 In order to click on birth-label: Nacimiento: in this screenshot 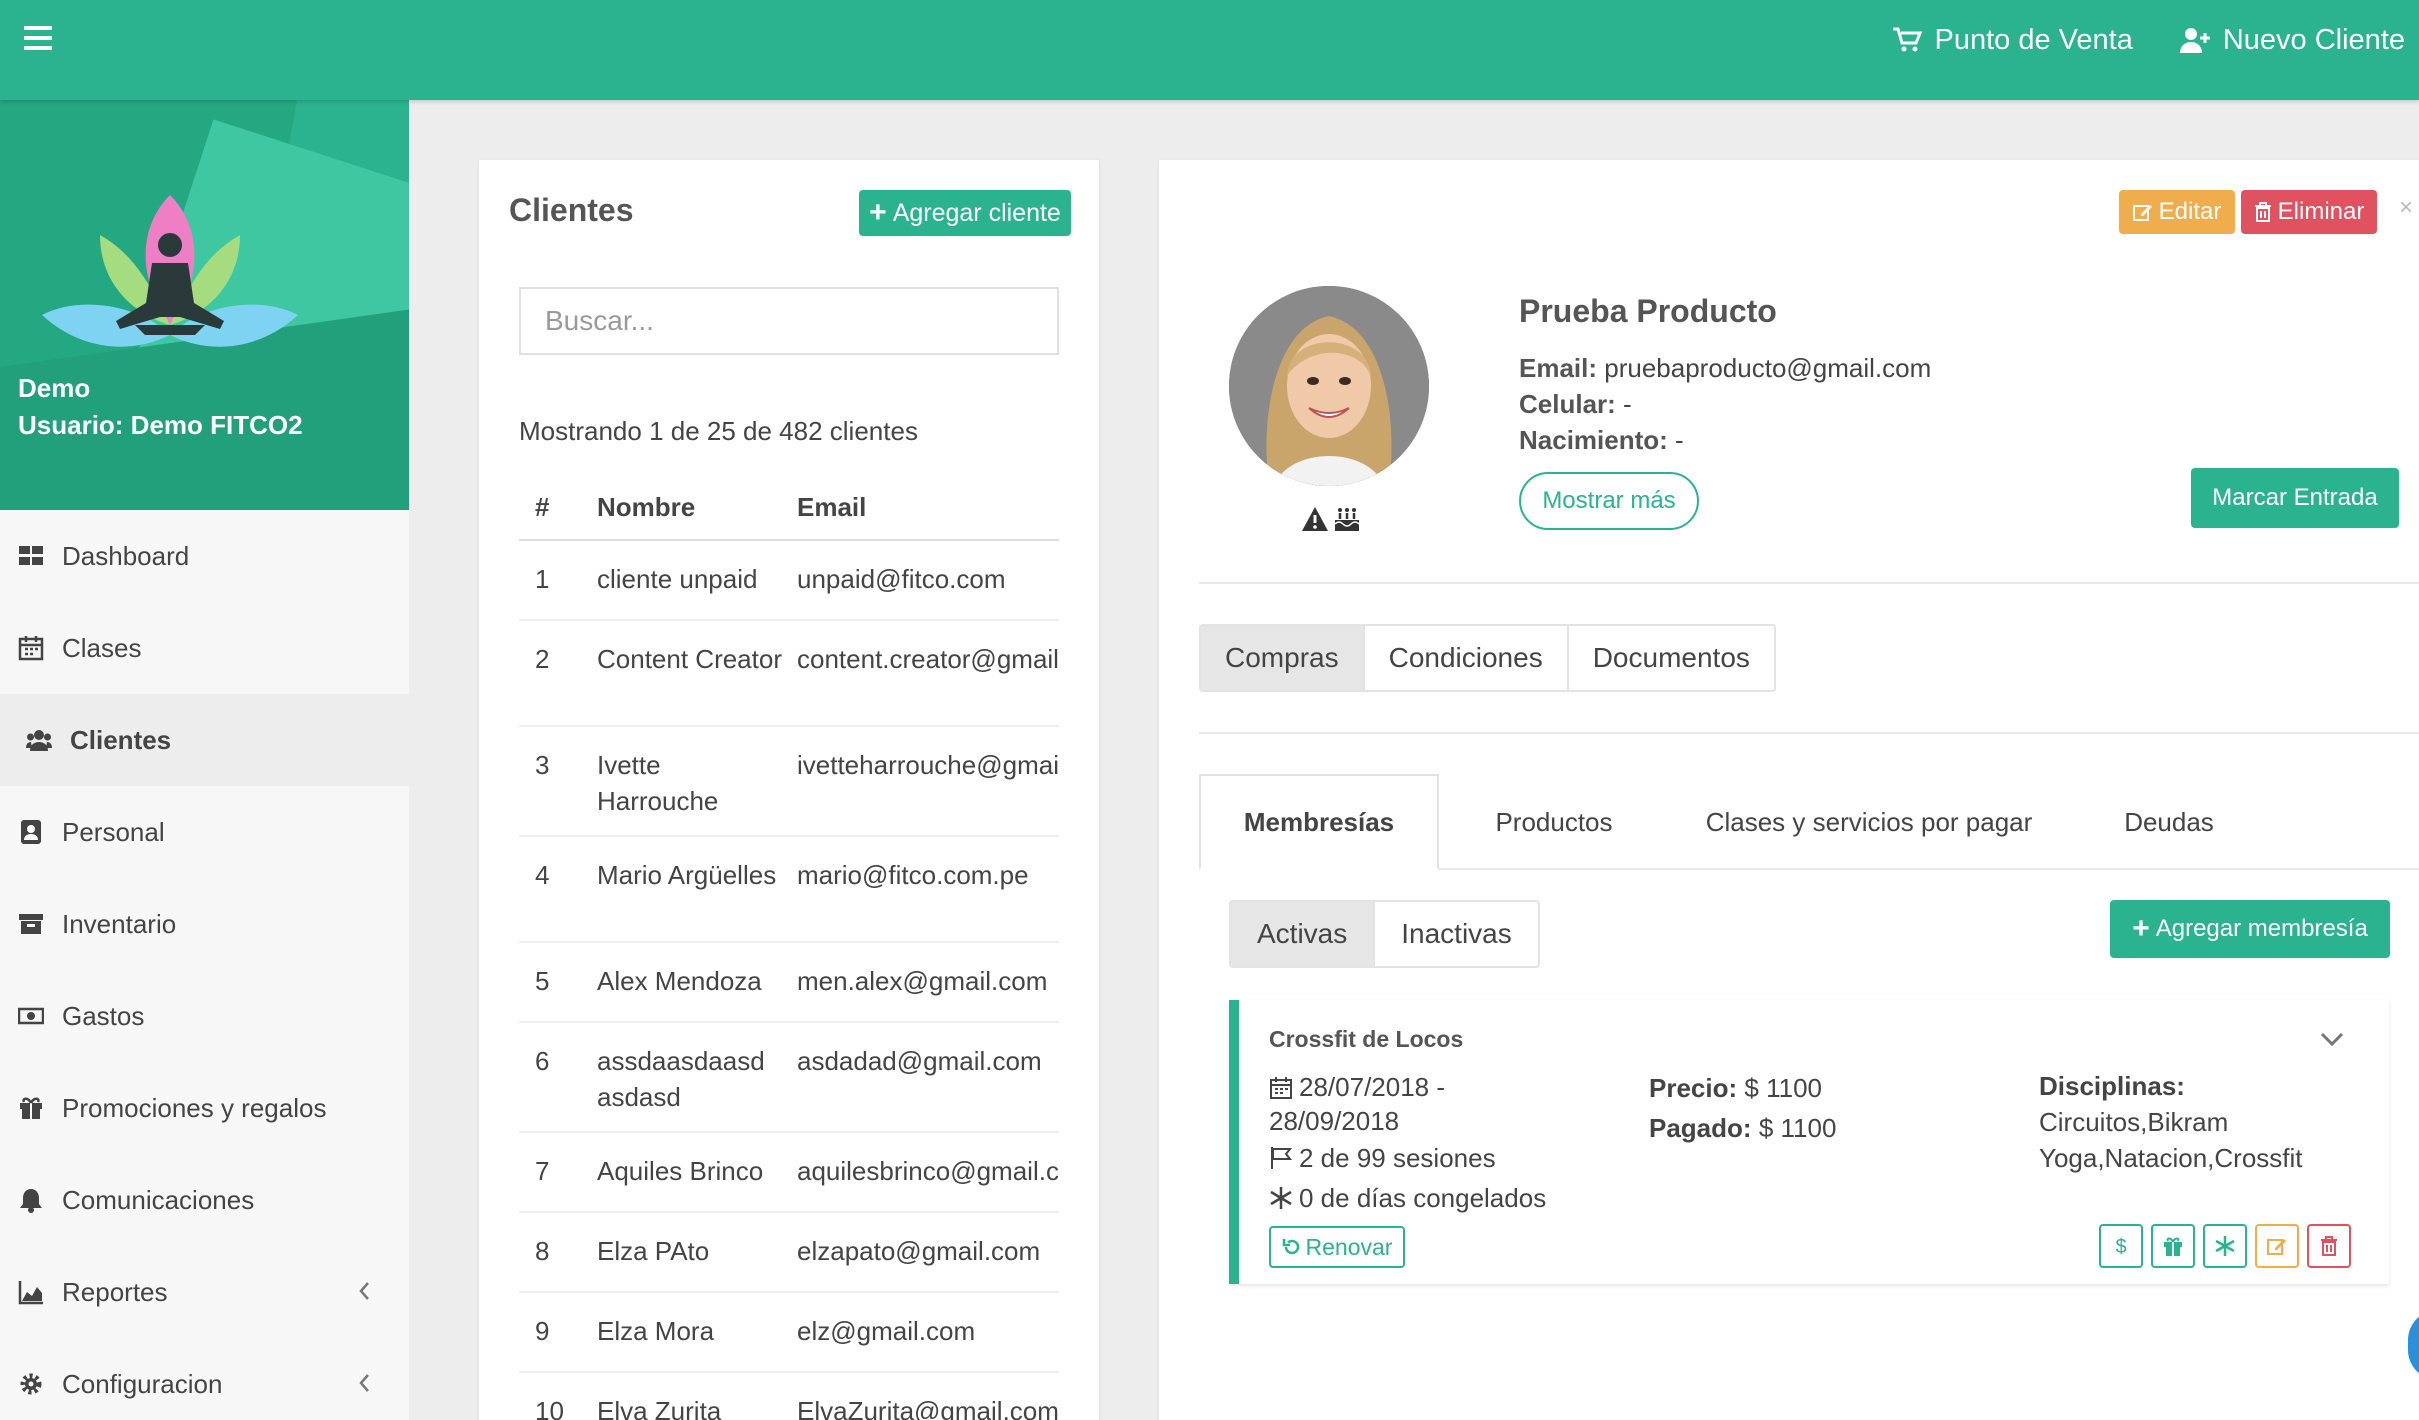, I will do `click(1593, 440)`.